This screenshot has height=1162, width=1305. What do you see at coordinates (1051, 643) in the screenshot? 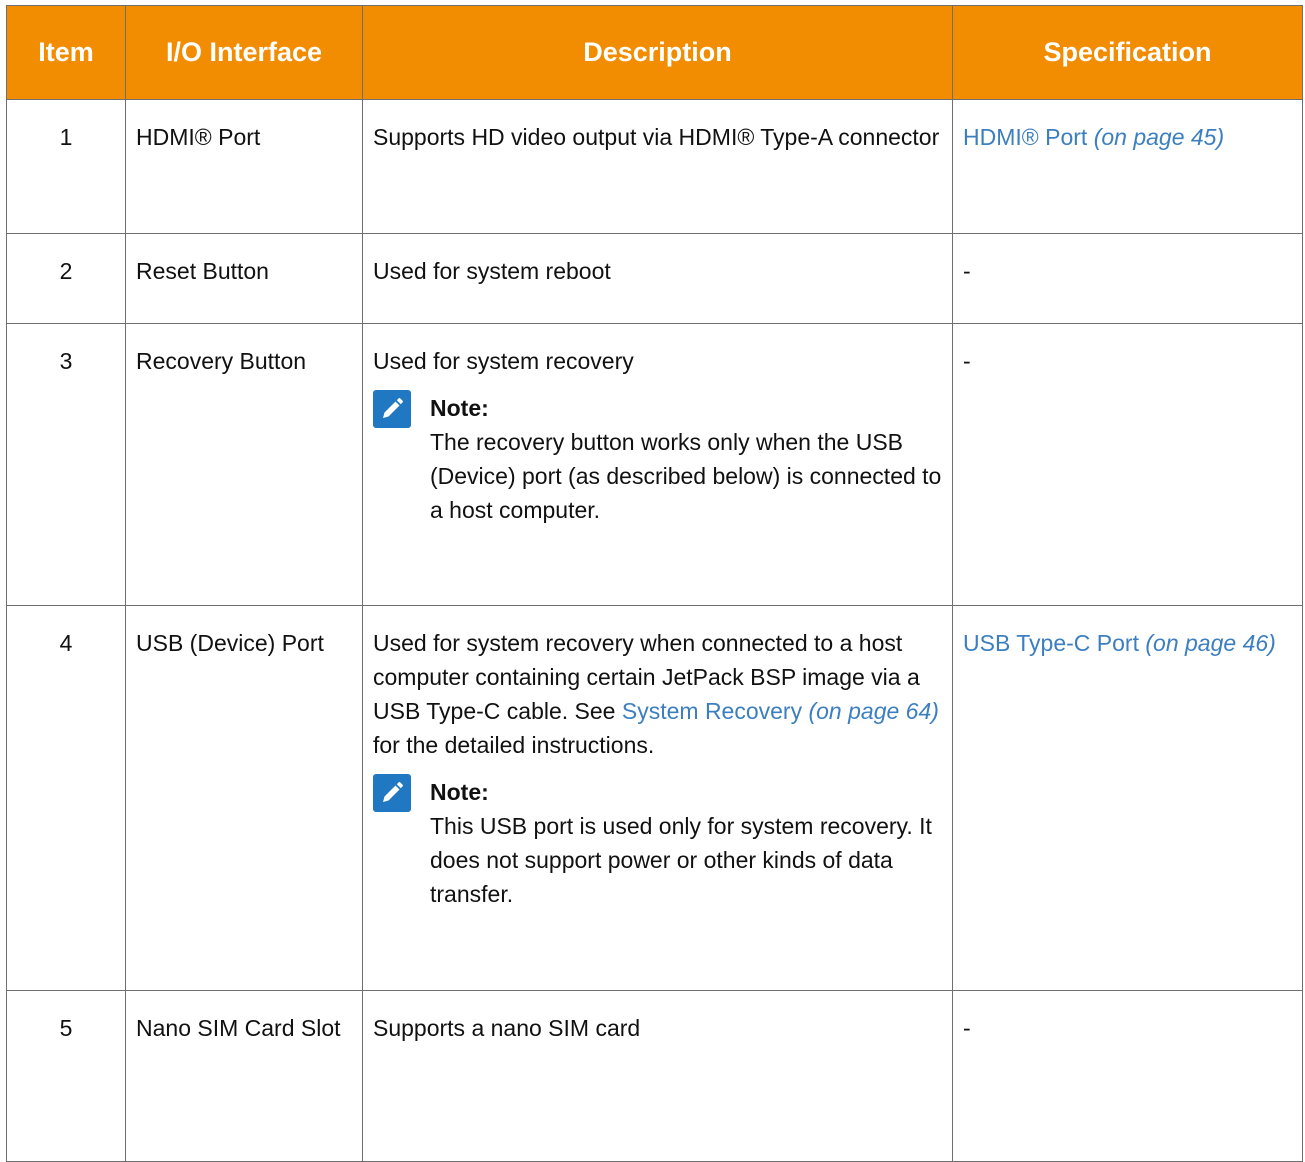
I see `usb-type-c-port-link-text: USB Type-C Port` at bounding box center [1051, 643].